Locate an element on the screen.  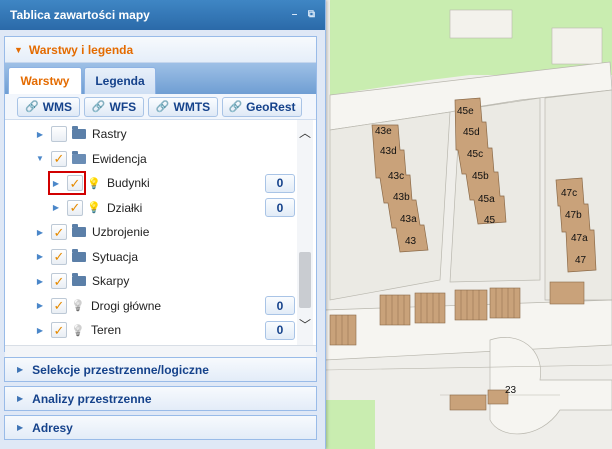
building-label: 47b is located at coordinates (573, 215).